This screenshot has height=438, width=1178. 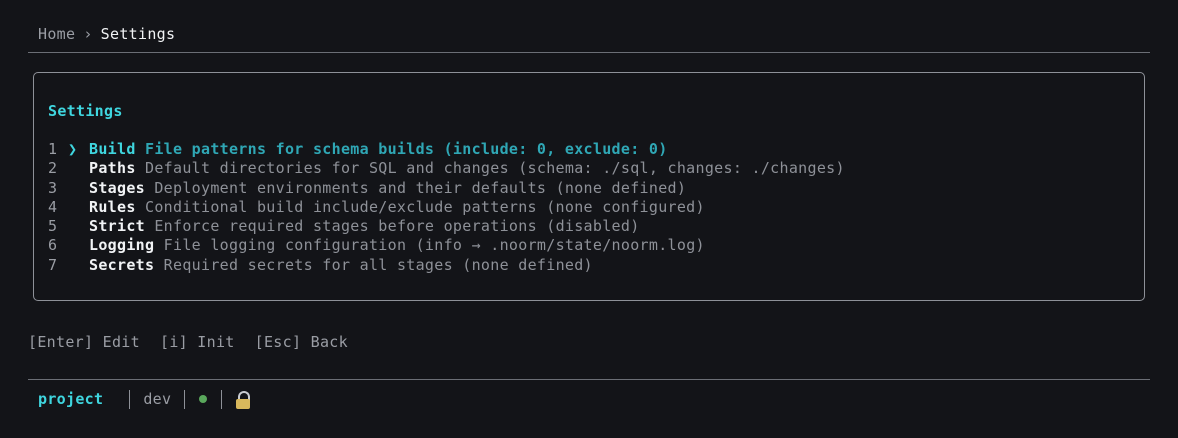 I want to click on breadcrumb: Home › Settings, so click(x=106, y=34).